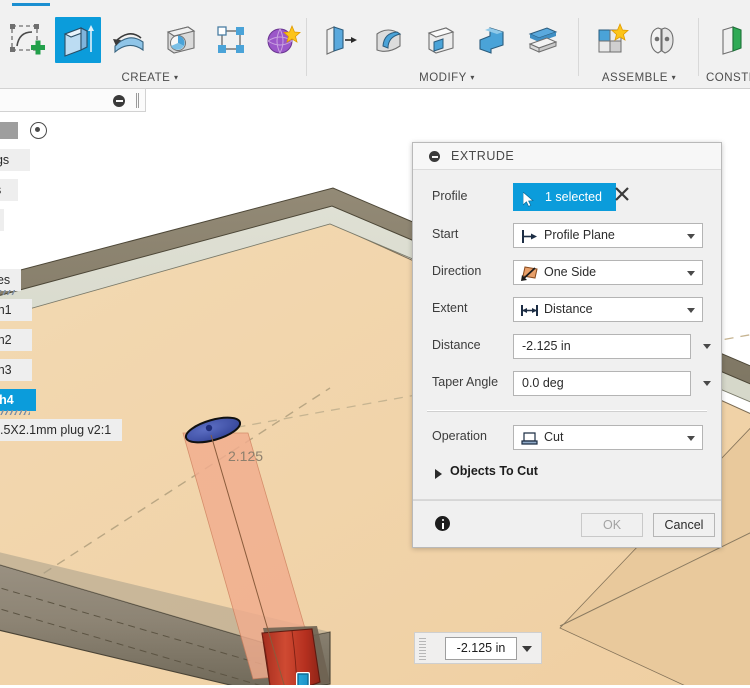 The image size is (750, 688). I want to click on ribbon: SOLID SURFACE SHEET METAL TOOLS, so click(375, 44).